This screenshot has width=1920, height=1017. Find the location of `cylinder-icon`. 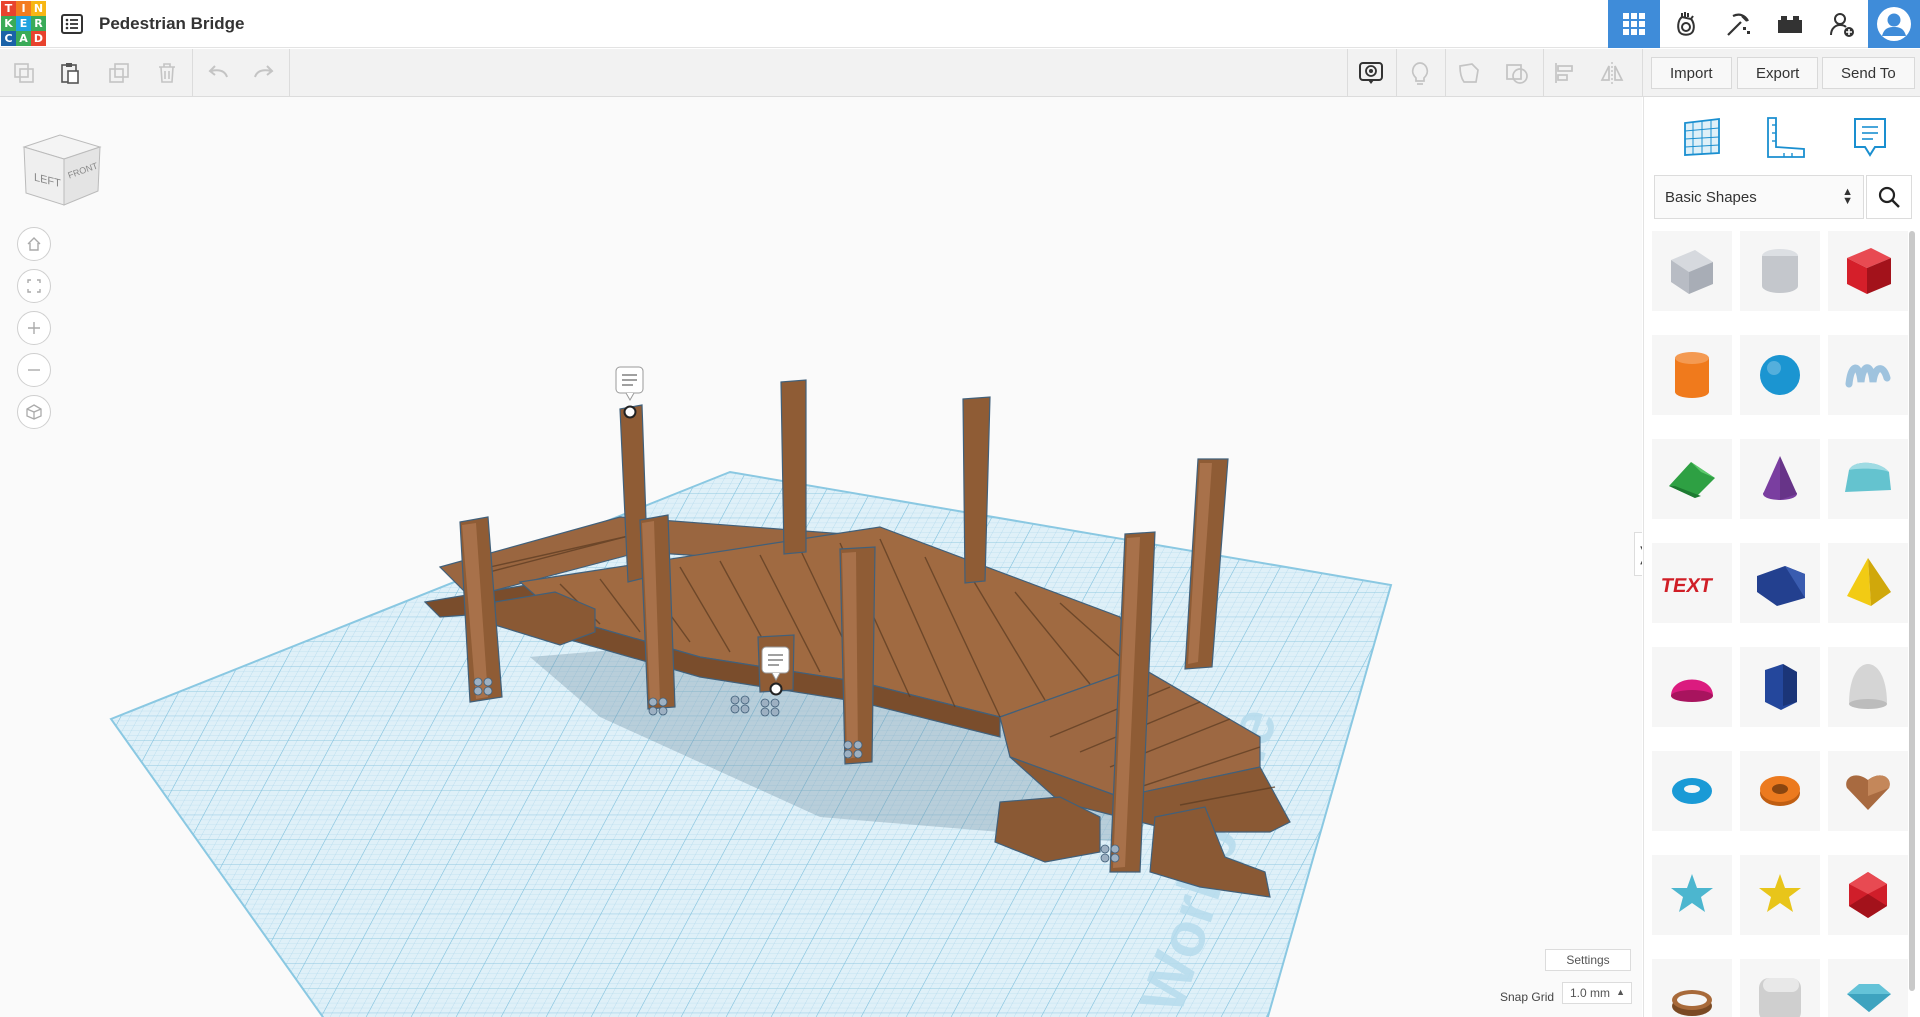

cylinder-icon is located at coordinates (1692, 375).